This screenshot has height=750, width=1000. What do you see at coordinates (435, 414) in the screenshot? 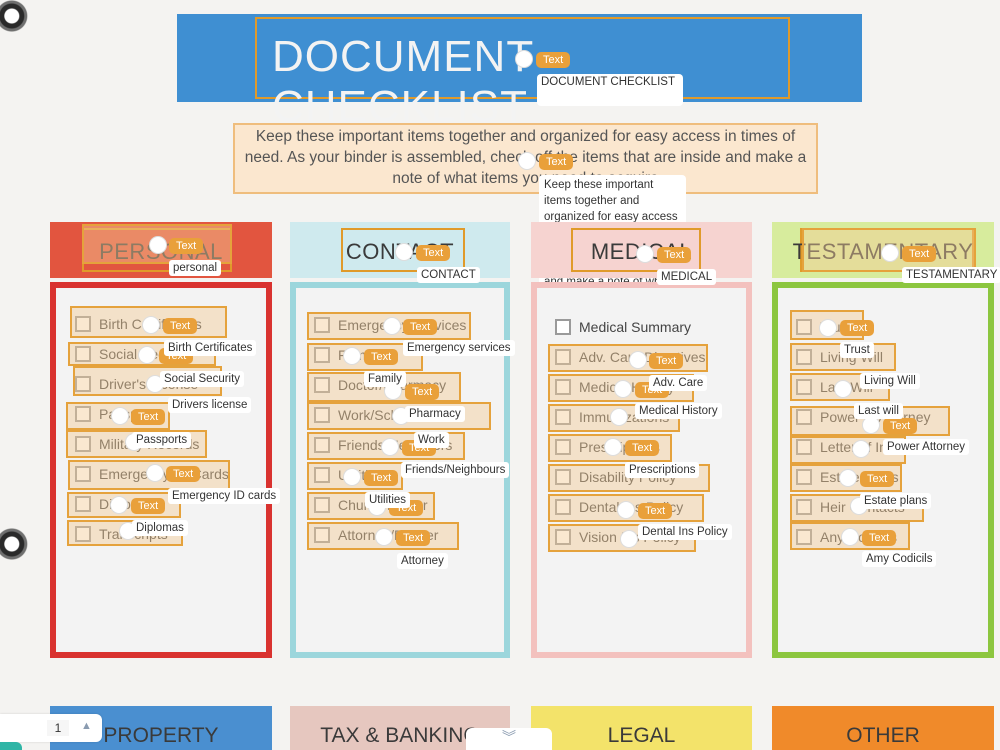
I see `ocr-label: Pharmacy` at bounding box center [435, 414].